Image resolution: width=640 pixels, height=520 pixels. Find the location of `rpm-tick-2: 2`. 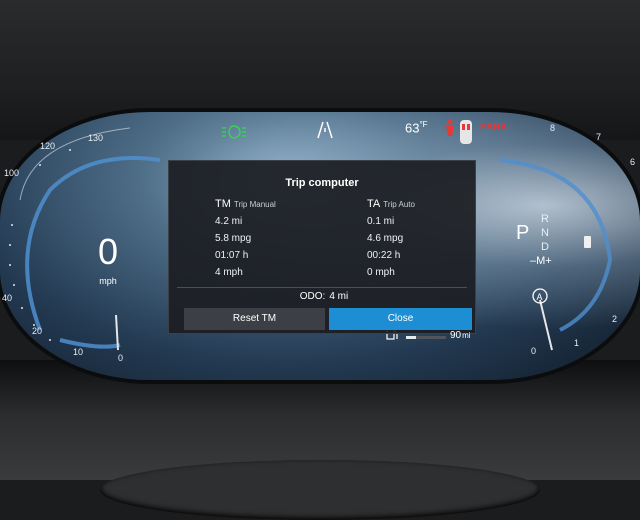

rpm-tick-2: 2 is located at coordinates (615, 319).